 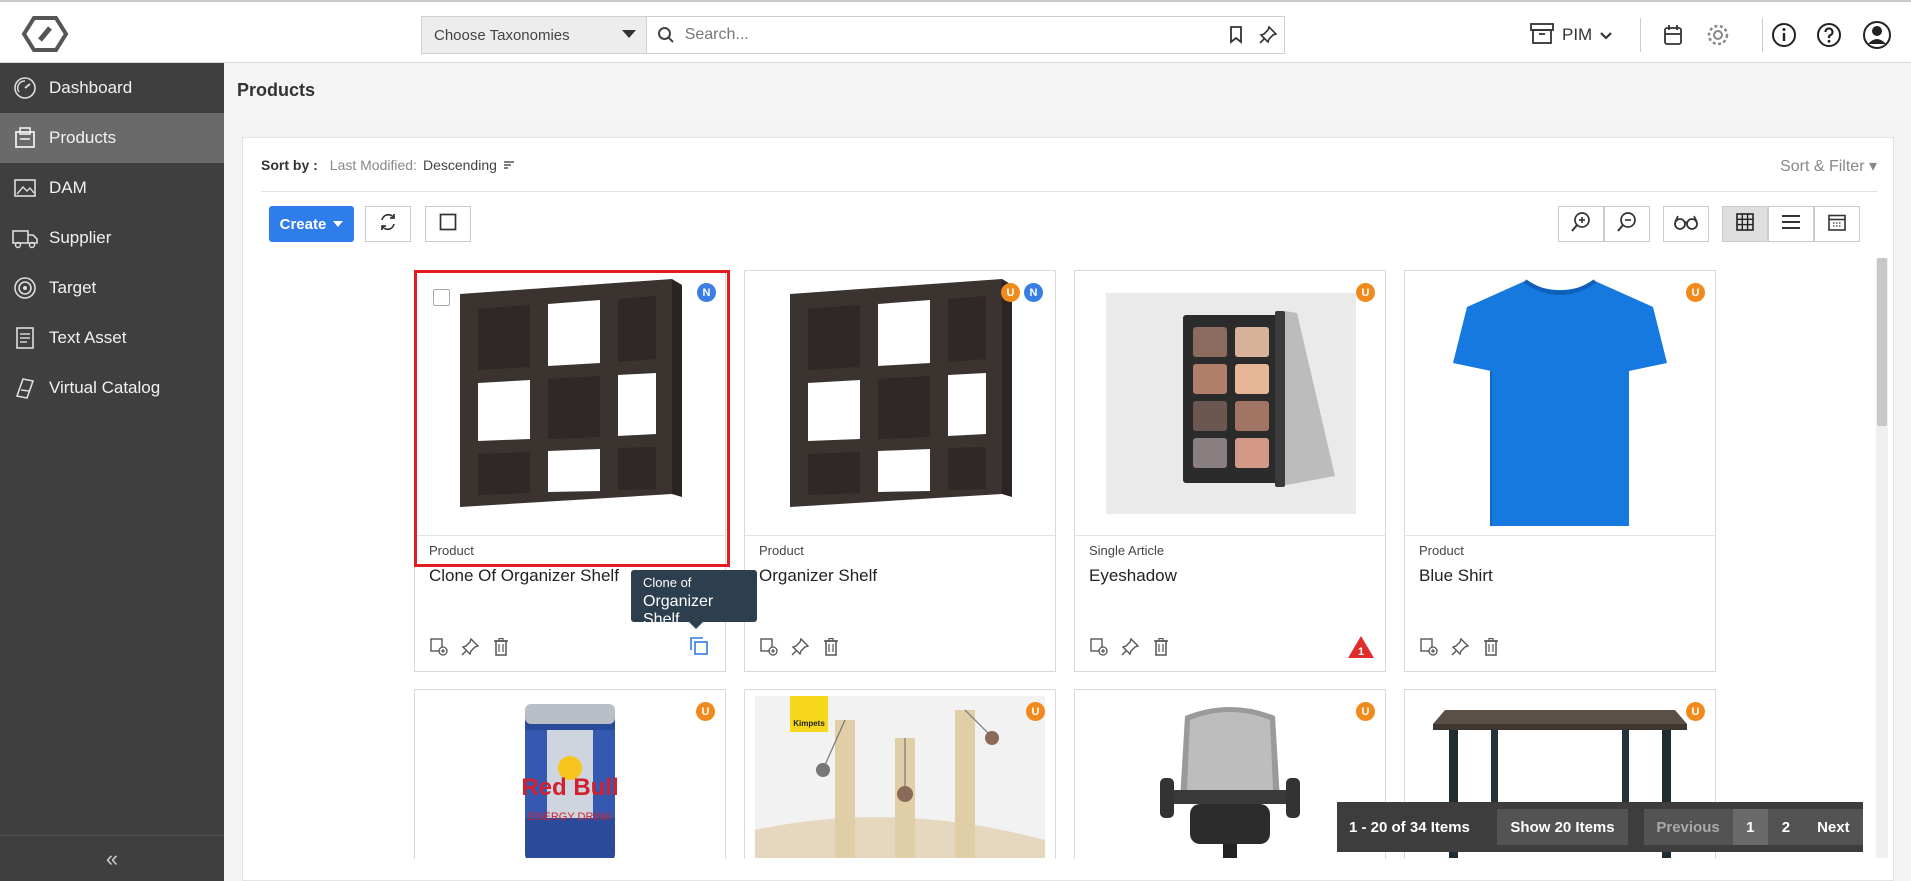 I want to click on previous-button: Previous, so click(x=1688, y=827).